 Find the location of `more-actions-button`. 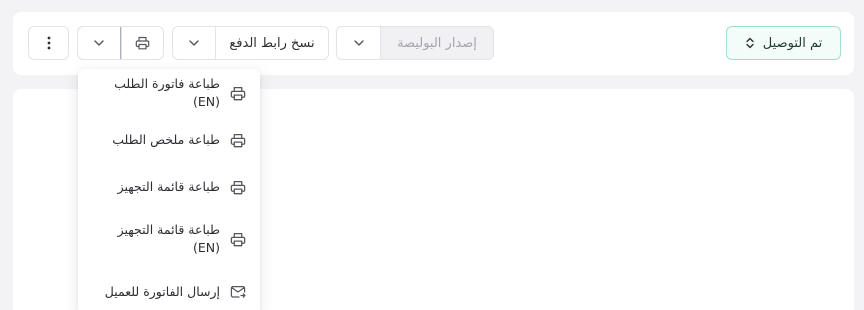

more-actions-button is located at coordinates (48, 43).